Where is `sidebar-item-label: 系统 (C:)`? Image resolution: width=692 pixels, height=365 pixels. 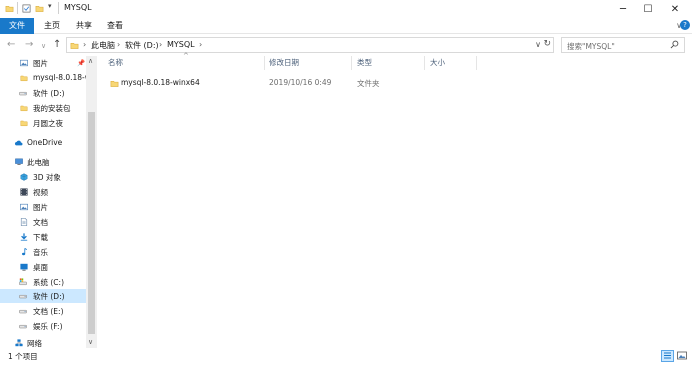 sidebar-item-label: 系统 (C:) is located at coordinates (48, 282).